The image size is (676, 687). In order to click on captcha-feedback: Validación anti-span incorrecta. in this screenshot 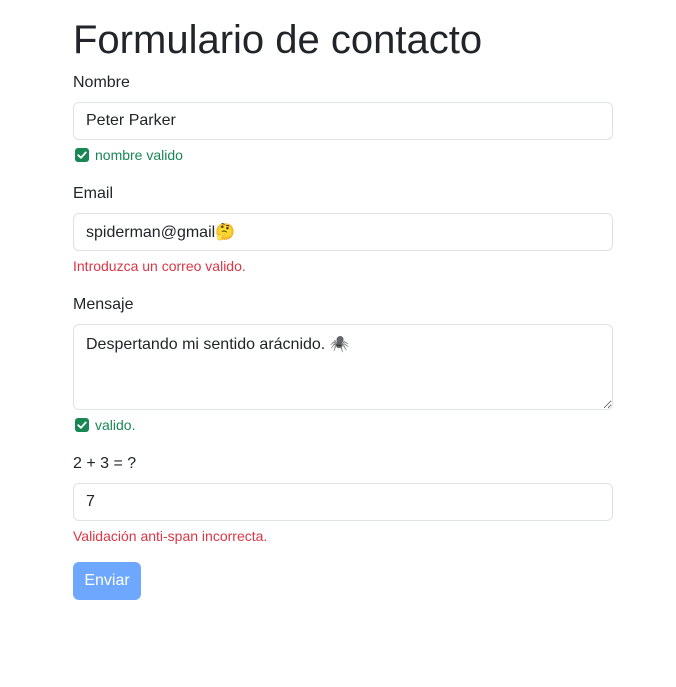, I will do `click(170, 536)`.